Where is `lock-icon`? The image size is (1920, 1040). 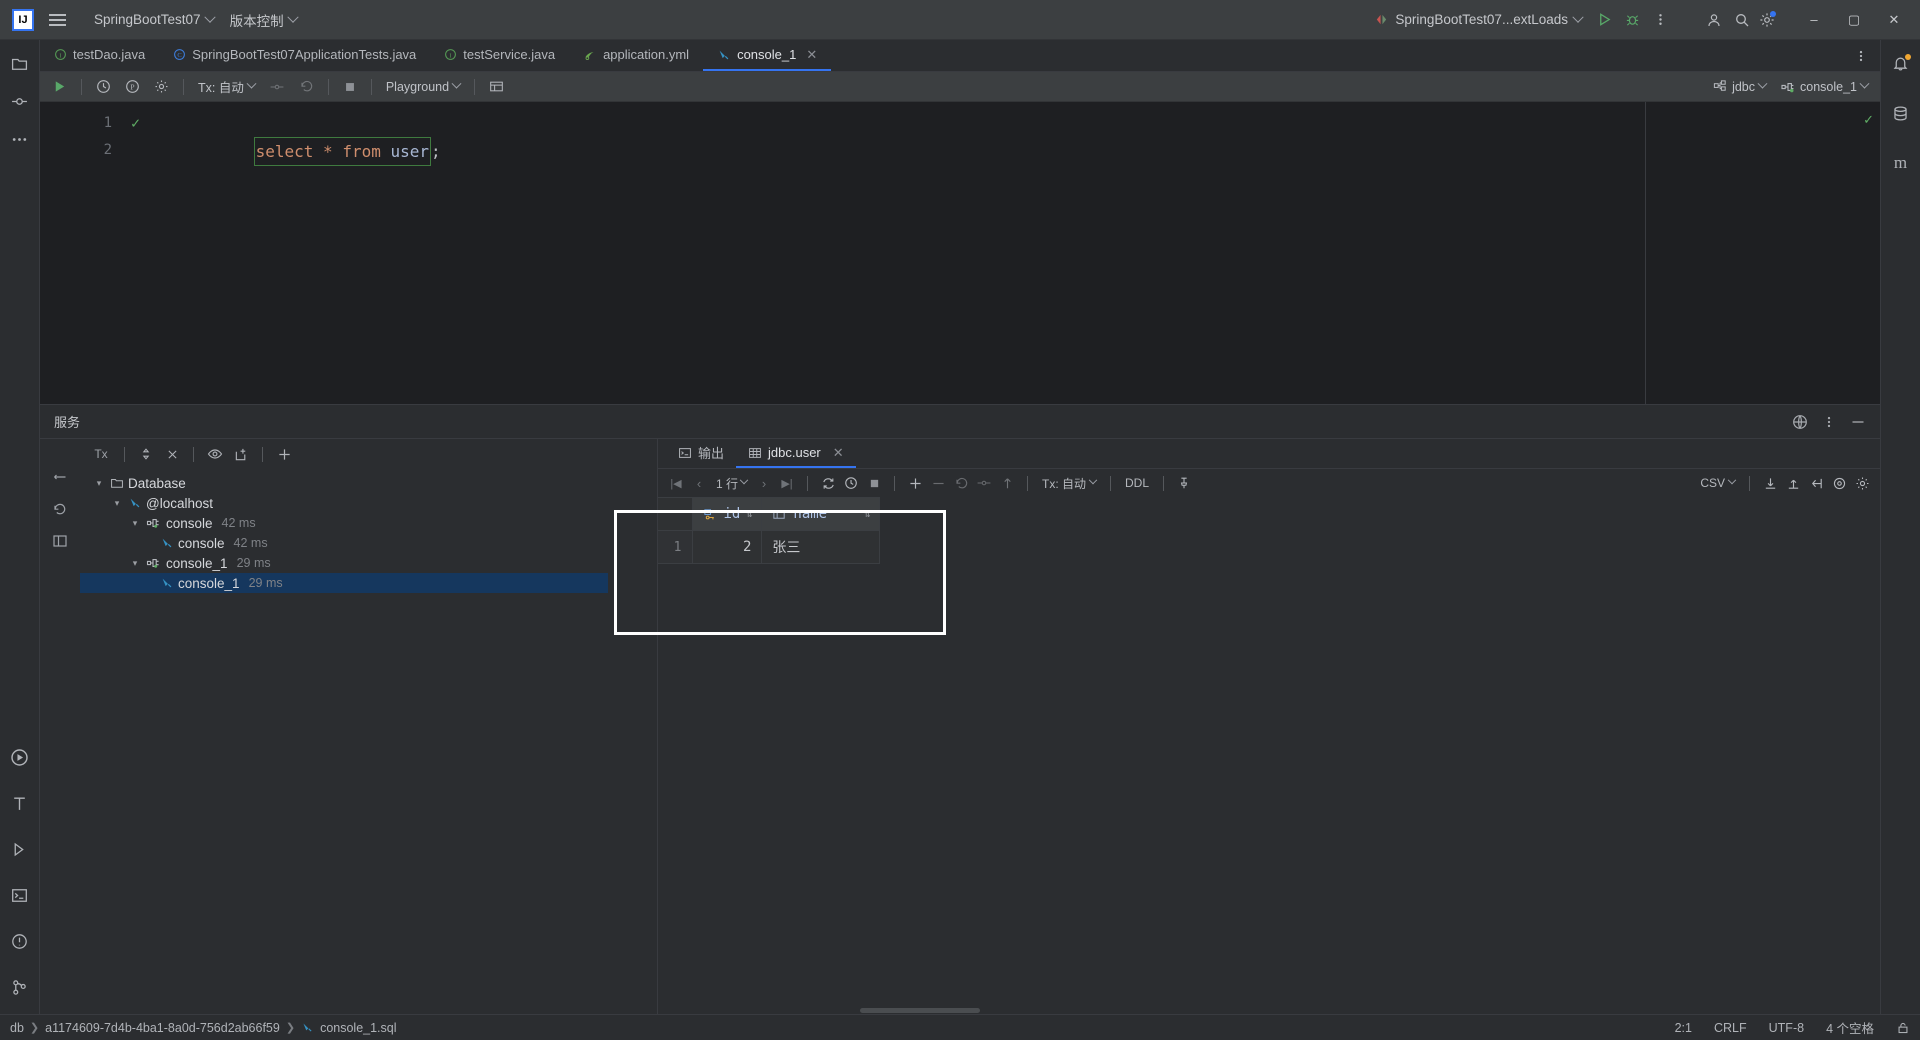 lock-icon is located at coordinates (1903, 1028).